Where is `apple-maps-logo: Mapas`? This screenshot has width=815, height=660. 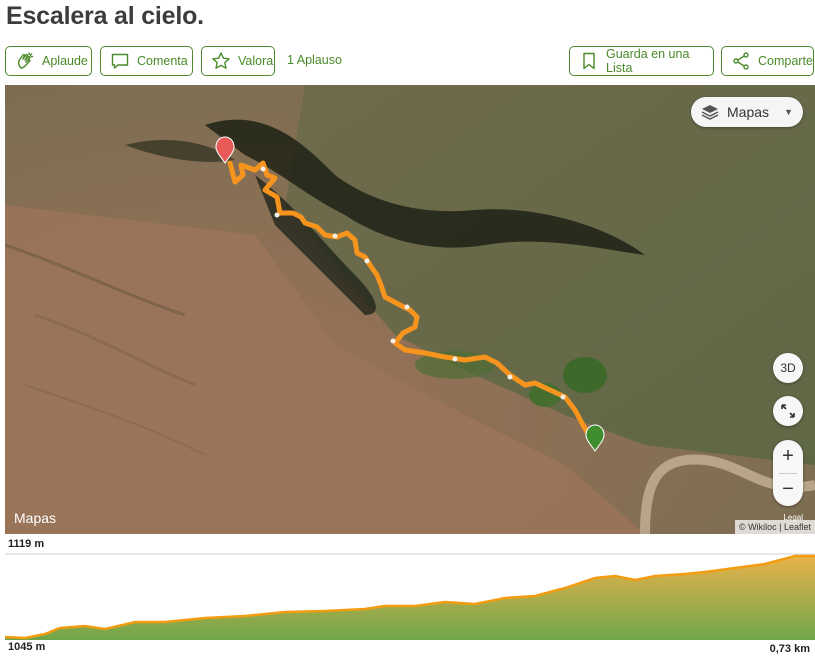
apple-maps-logo: Mapas is located at coordinates (35, 518).